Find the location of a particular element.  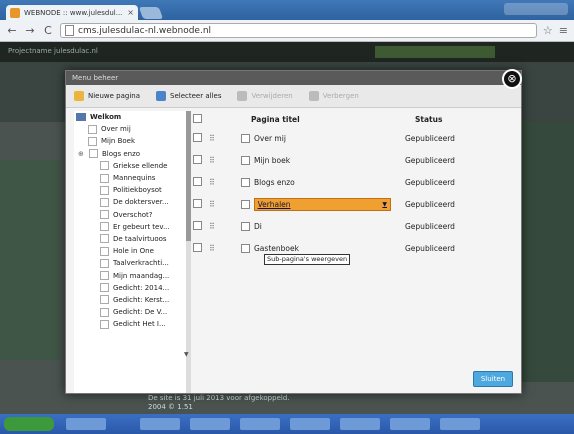

back-button: ← is located at coordinates (12, 30).